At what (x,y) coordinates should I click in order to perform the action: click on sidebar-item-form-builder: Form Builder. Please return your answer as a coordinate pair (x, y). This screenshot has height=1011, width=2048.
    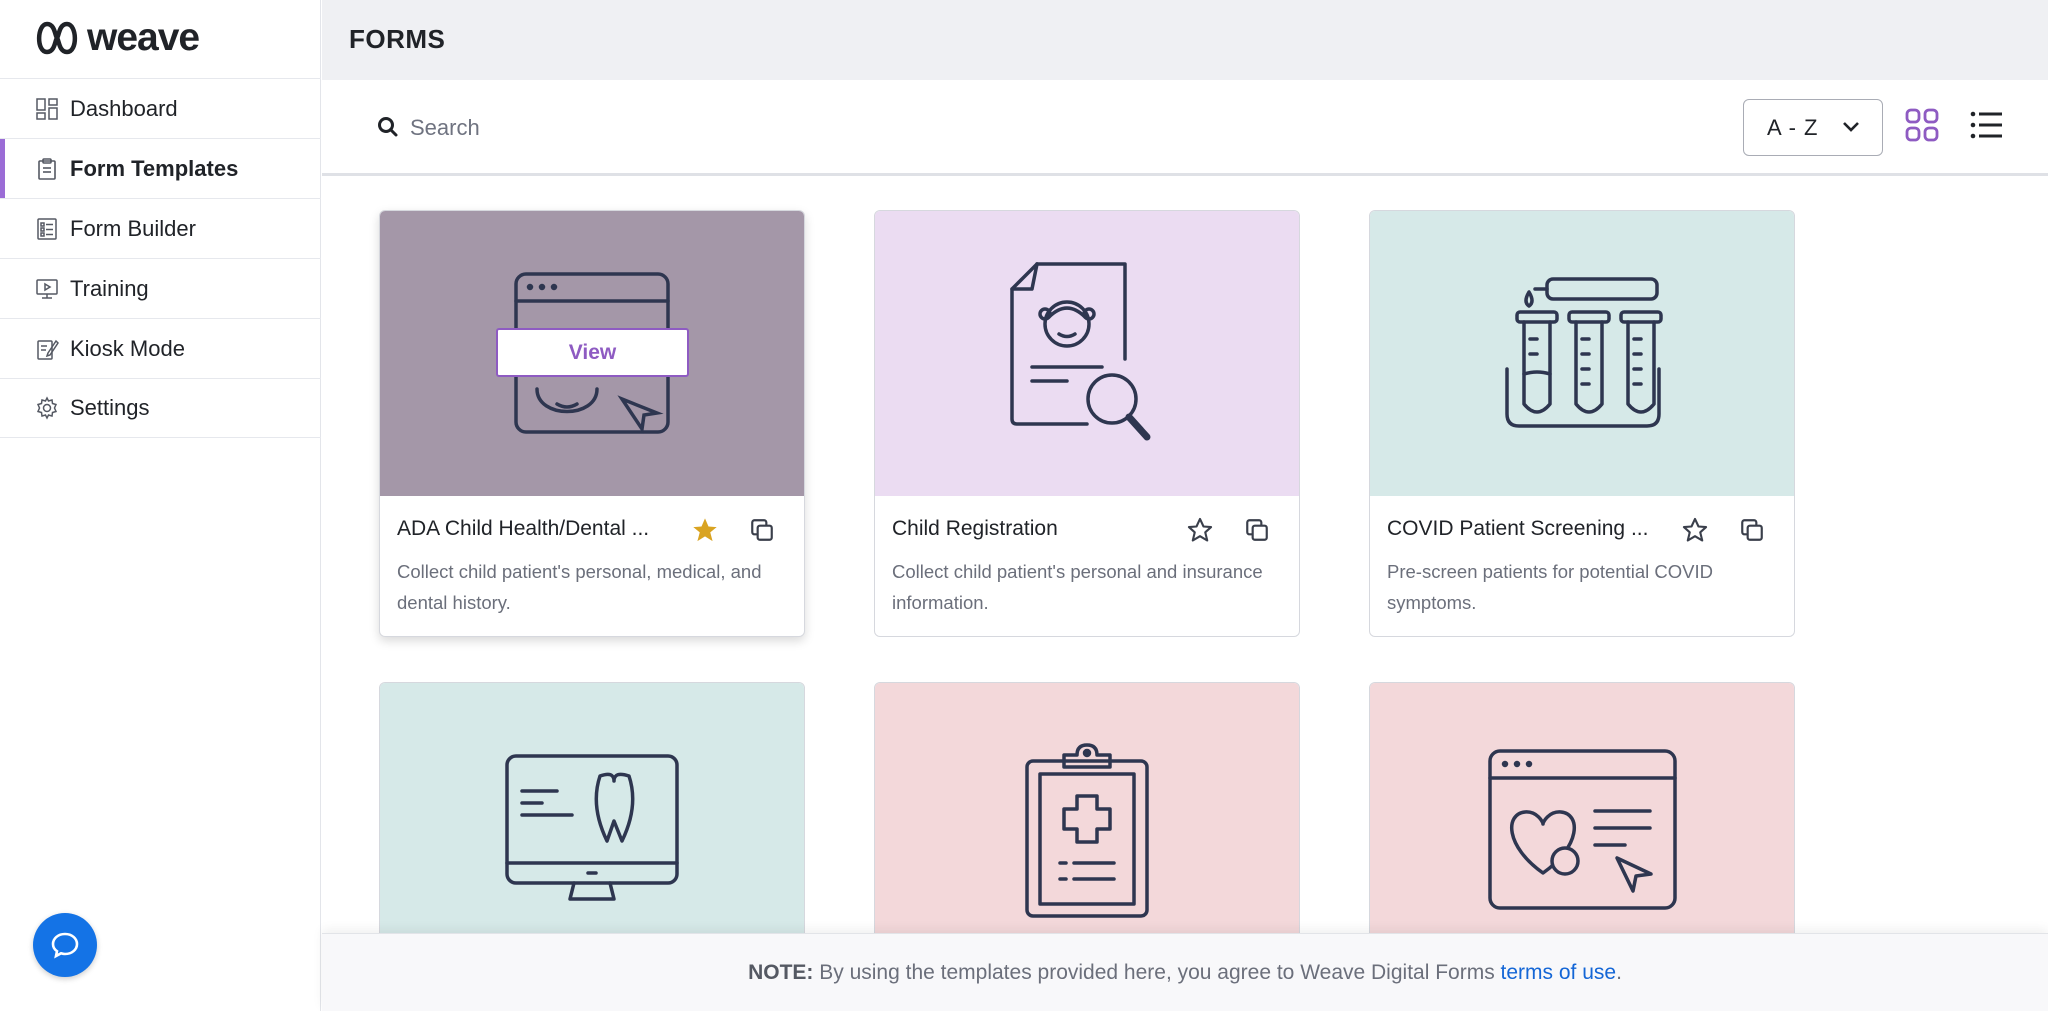
    Looking at the image, I should click on (160, 228).